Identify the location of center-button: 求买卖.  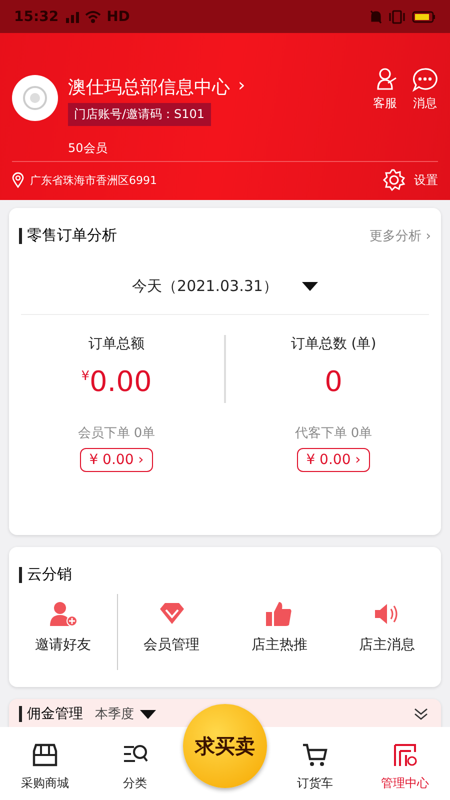
(225, 746).